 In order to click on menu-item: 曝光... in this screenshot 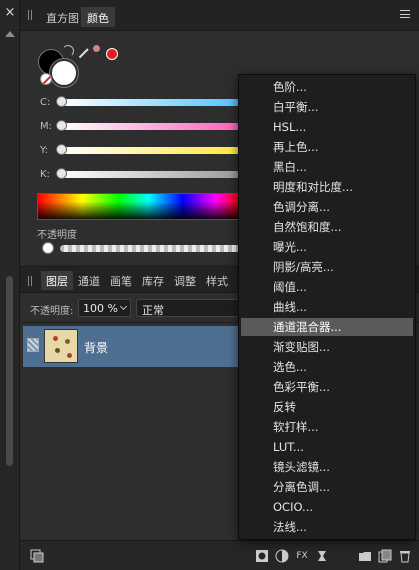, I will do `click(327, 247)`.